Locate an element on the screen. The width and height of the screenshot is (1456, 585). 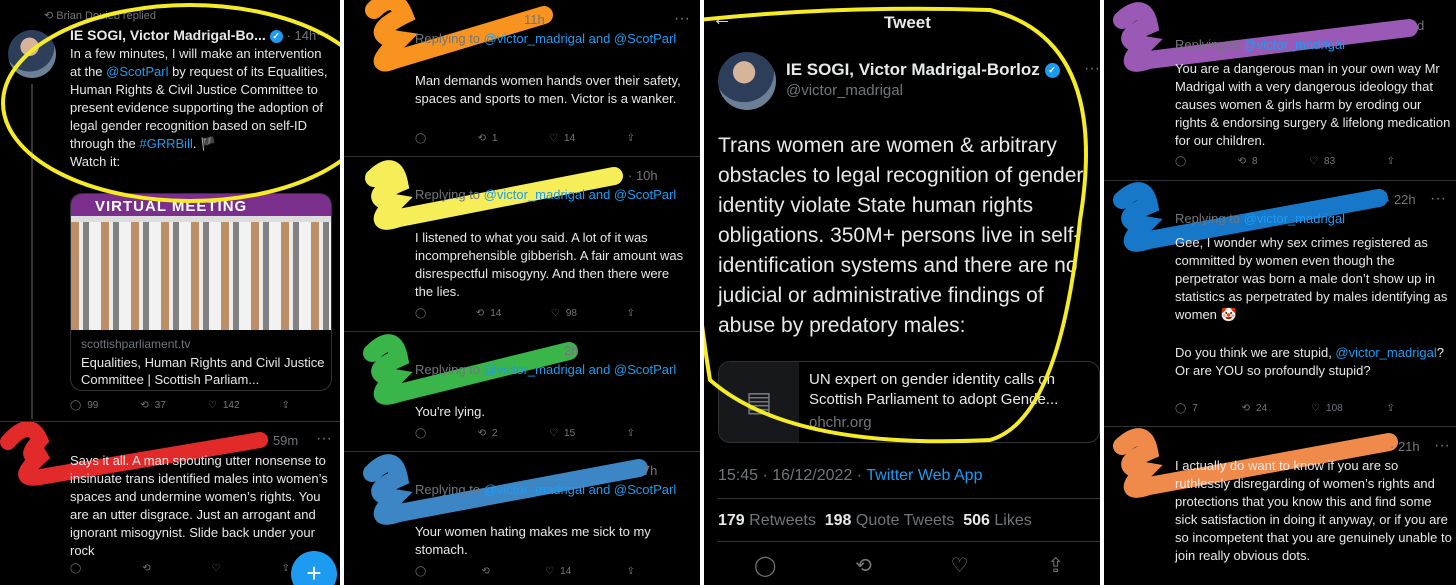
retweet-count: 2 is located at coordinates (495, 433).